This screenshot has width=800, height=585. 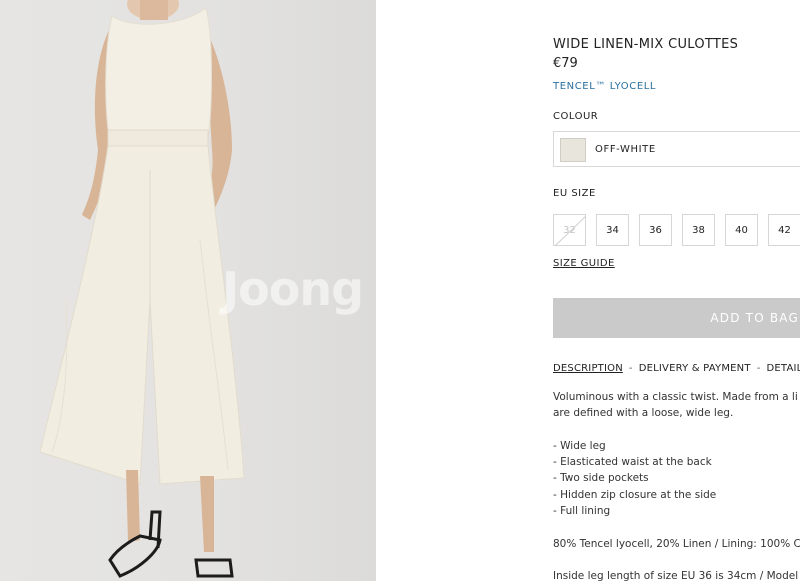 What do you see at coordinates (676, 446) in the screenshot?
I see `description-bullet: - Wide leg` at bounding box center [676, 446].